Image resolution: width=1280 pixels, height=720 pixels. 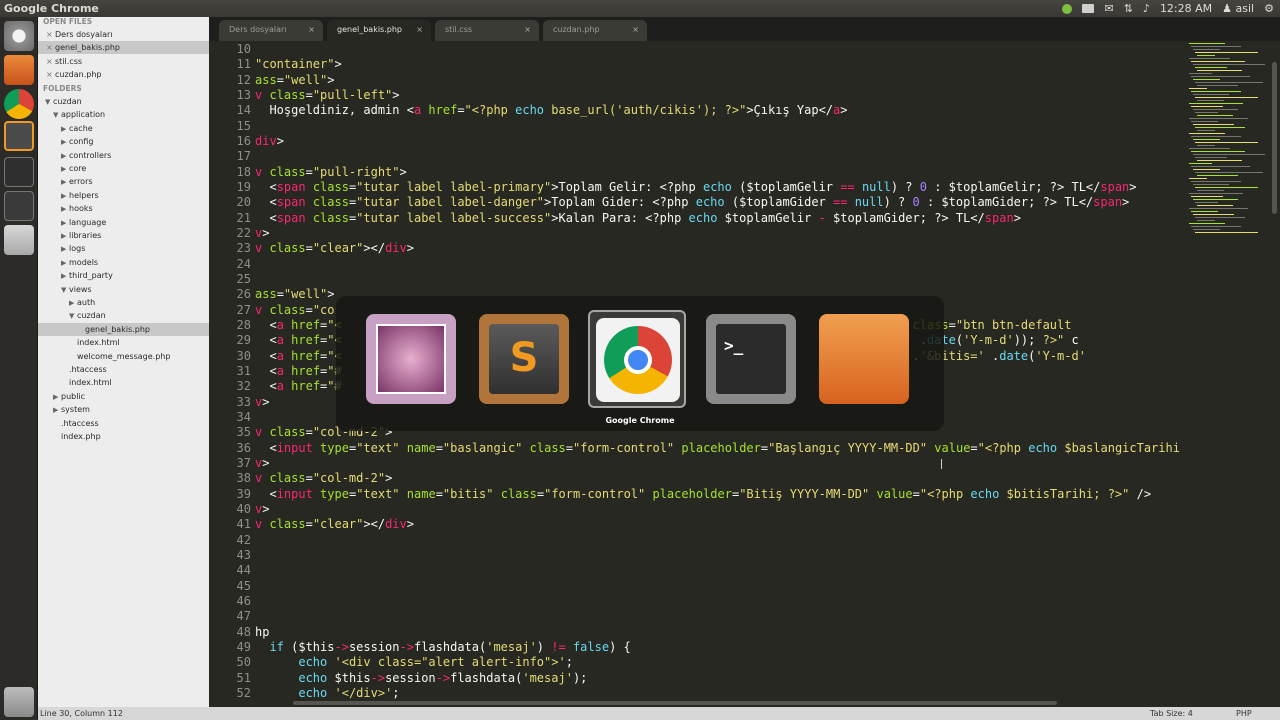 What do you see at coordinates (19, 70) in the screenshot?
I see `files-icon` at bounding box center [19, 70].